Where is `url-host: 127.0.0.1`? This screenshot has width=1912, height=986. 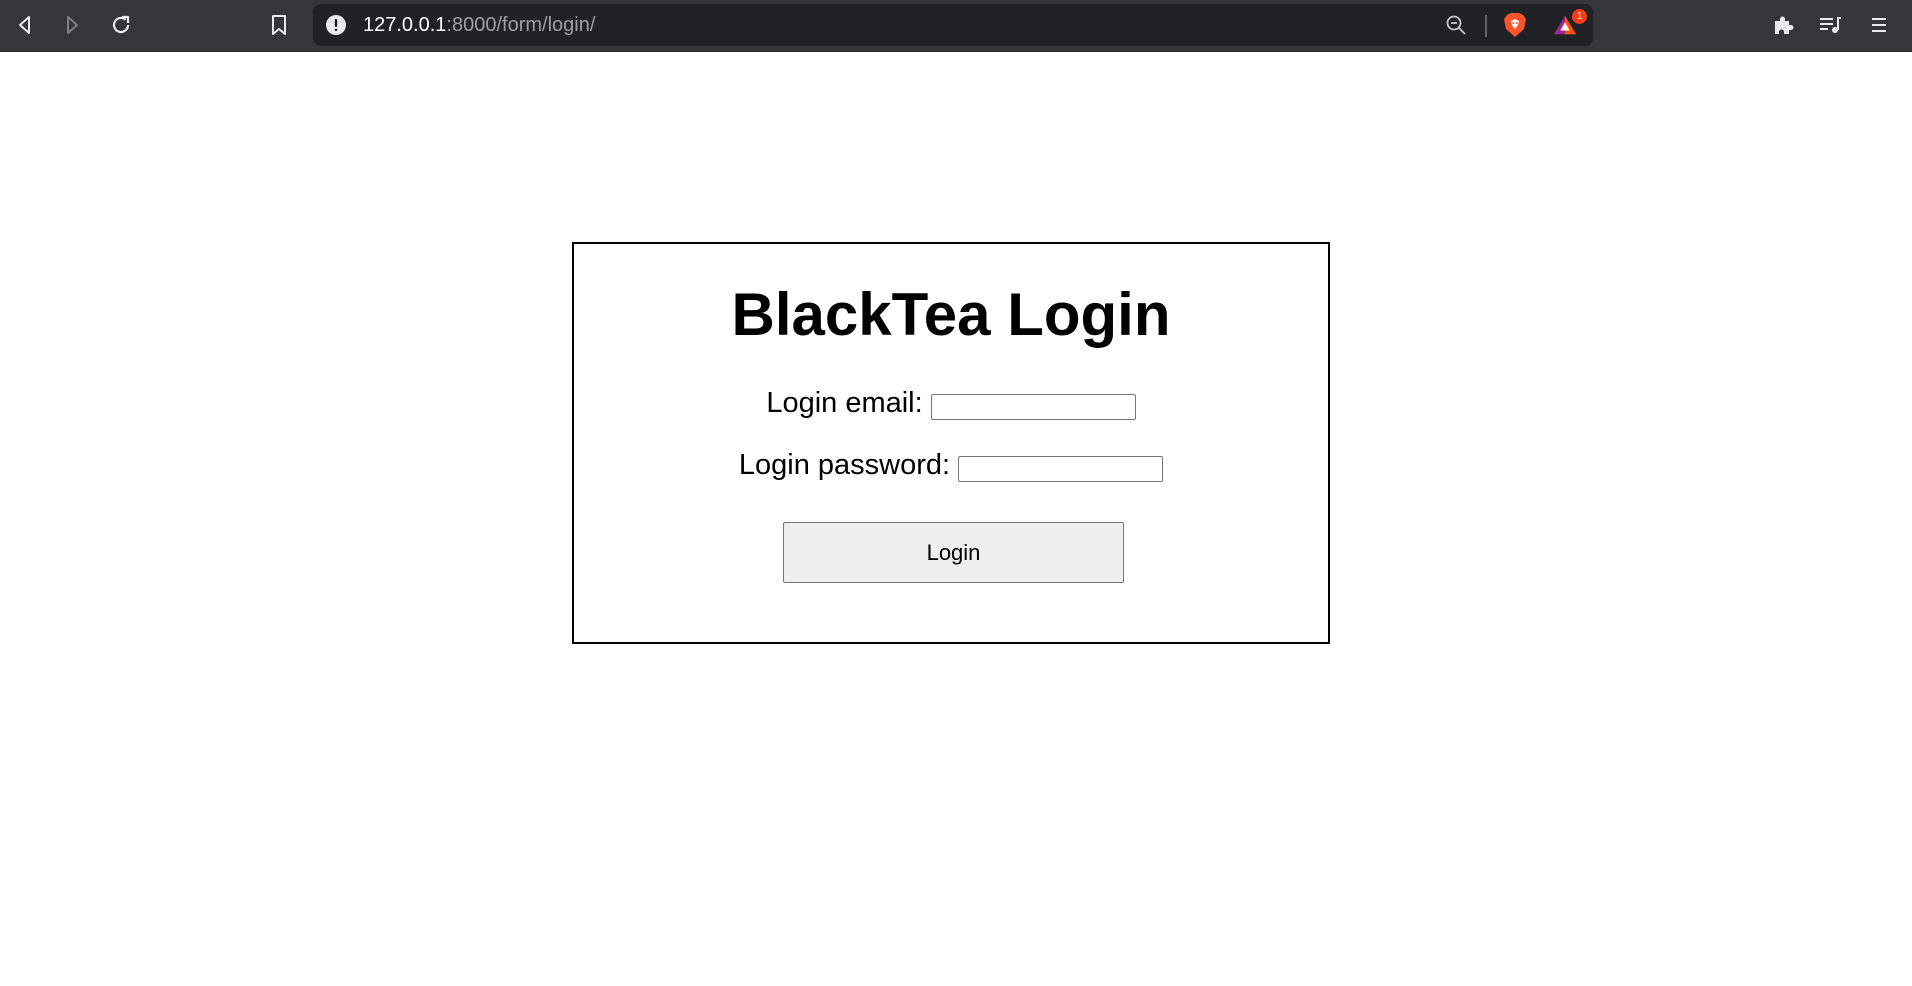 url-host: 127.0.0.1 is located at coordinates (405, 25).